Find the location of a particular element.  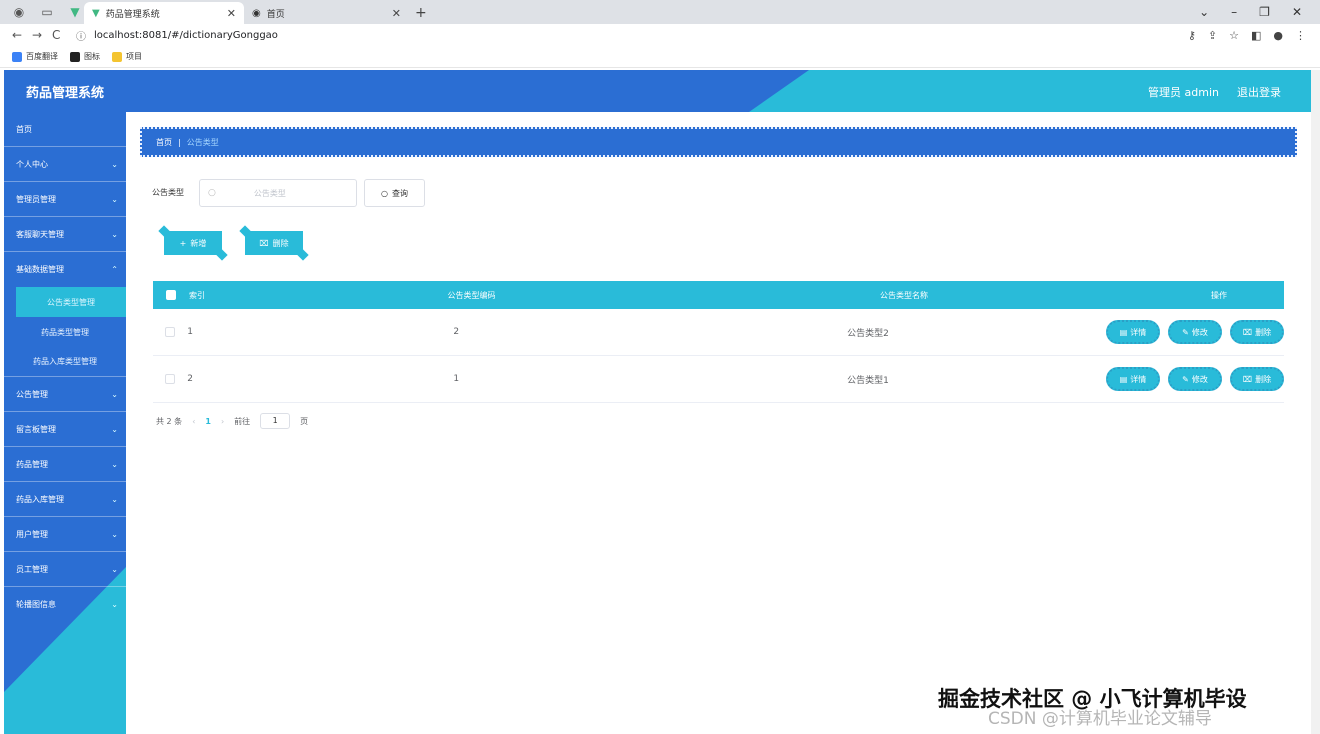

bookmark-label: 图标 is located at coordinates (92, 56).